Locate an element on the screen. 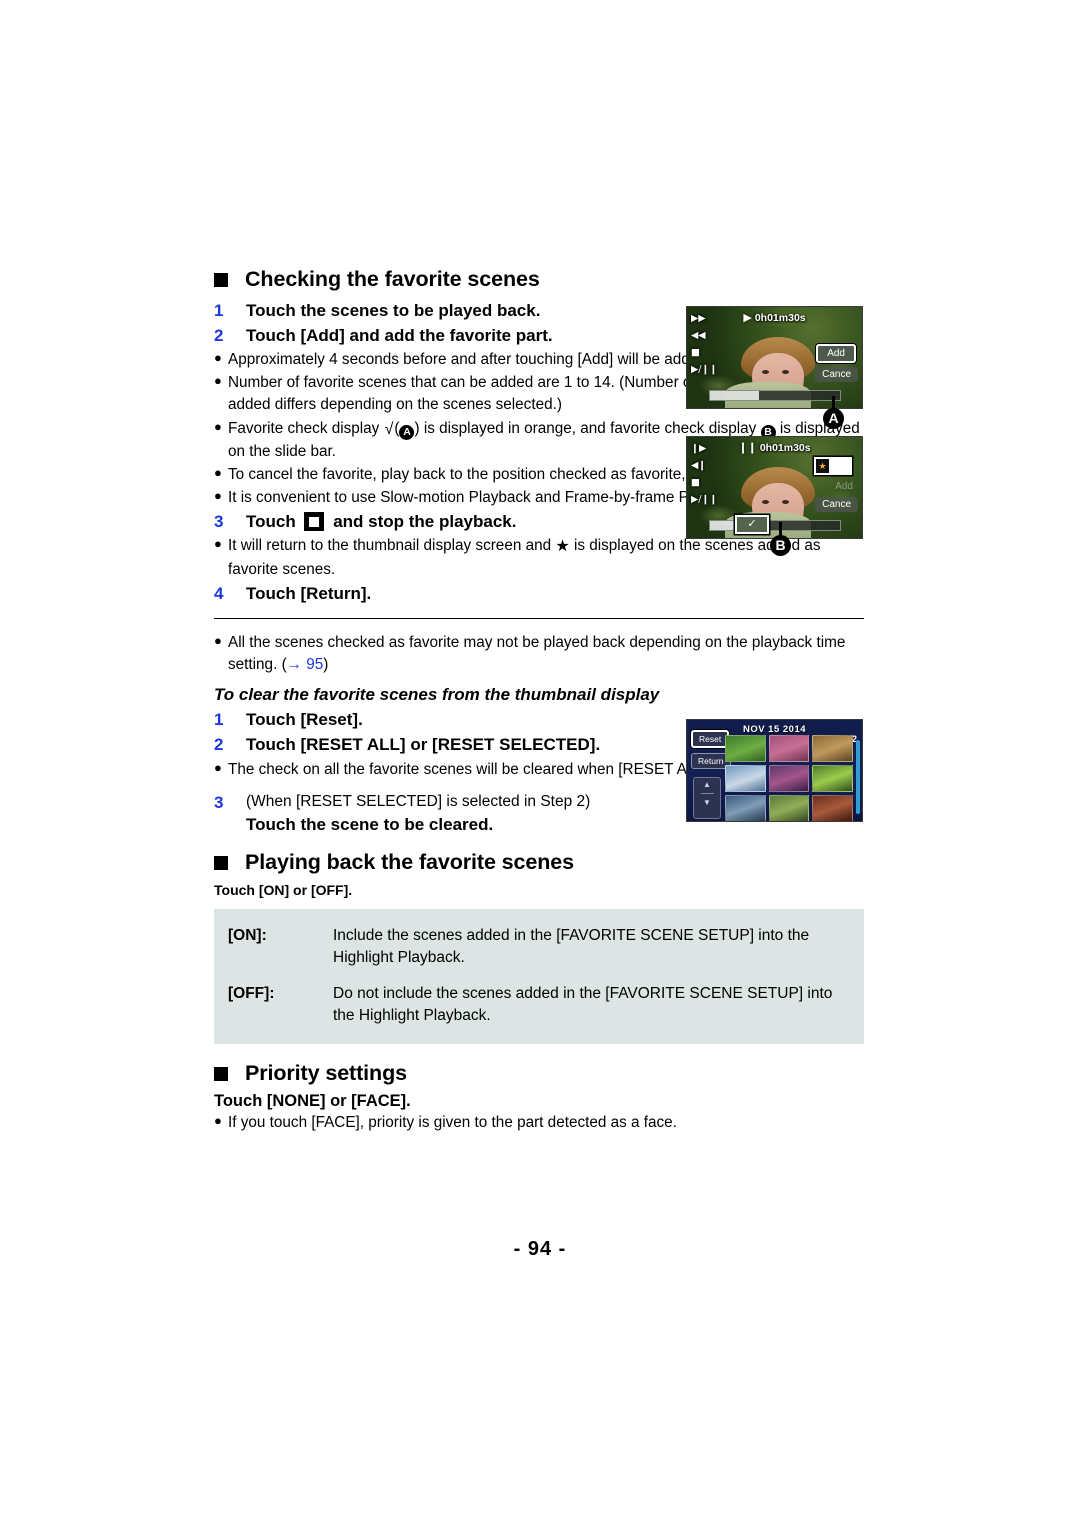 The image size is (1080, 1526). option-key: [ON]: is located at coordinates (247, 935).